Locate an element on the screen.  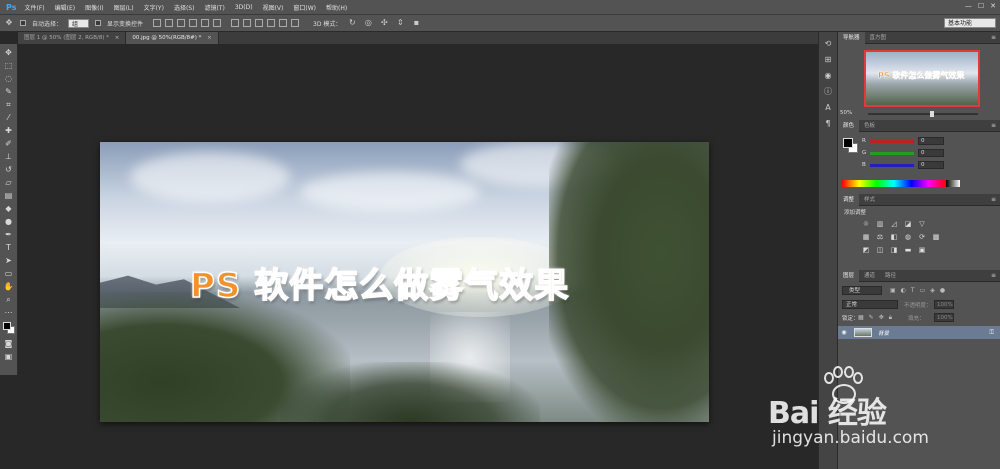
paragraph-icon: ¶ is located at coordinates (828, 124).